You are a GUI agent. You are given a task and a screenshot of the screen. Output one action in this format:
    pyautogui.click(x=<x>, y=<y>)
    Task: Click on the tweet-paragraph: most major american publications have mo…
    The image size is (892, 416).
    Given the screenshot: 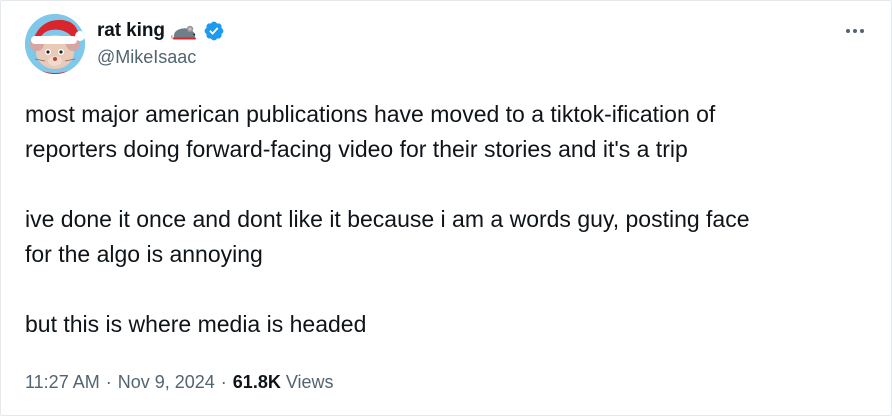 What is the action you would take?
    pyautogui.click(x=370, y=131)
    